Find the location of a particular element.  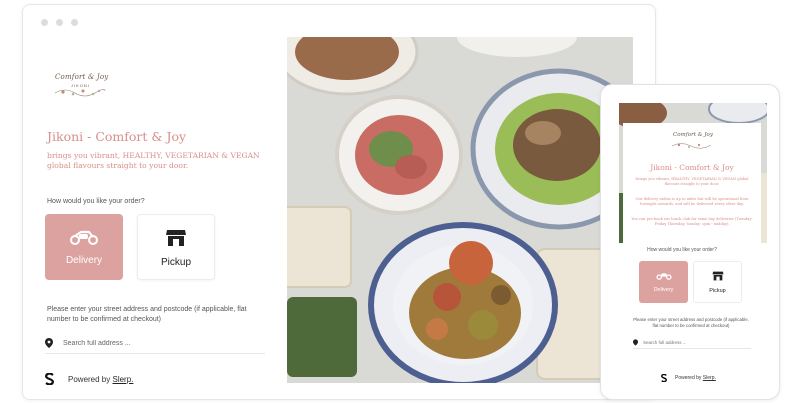

powered-by-footer: Powered by Slerp. is located at coordinates (89, 379).